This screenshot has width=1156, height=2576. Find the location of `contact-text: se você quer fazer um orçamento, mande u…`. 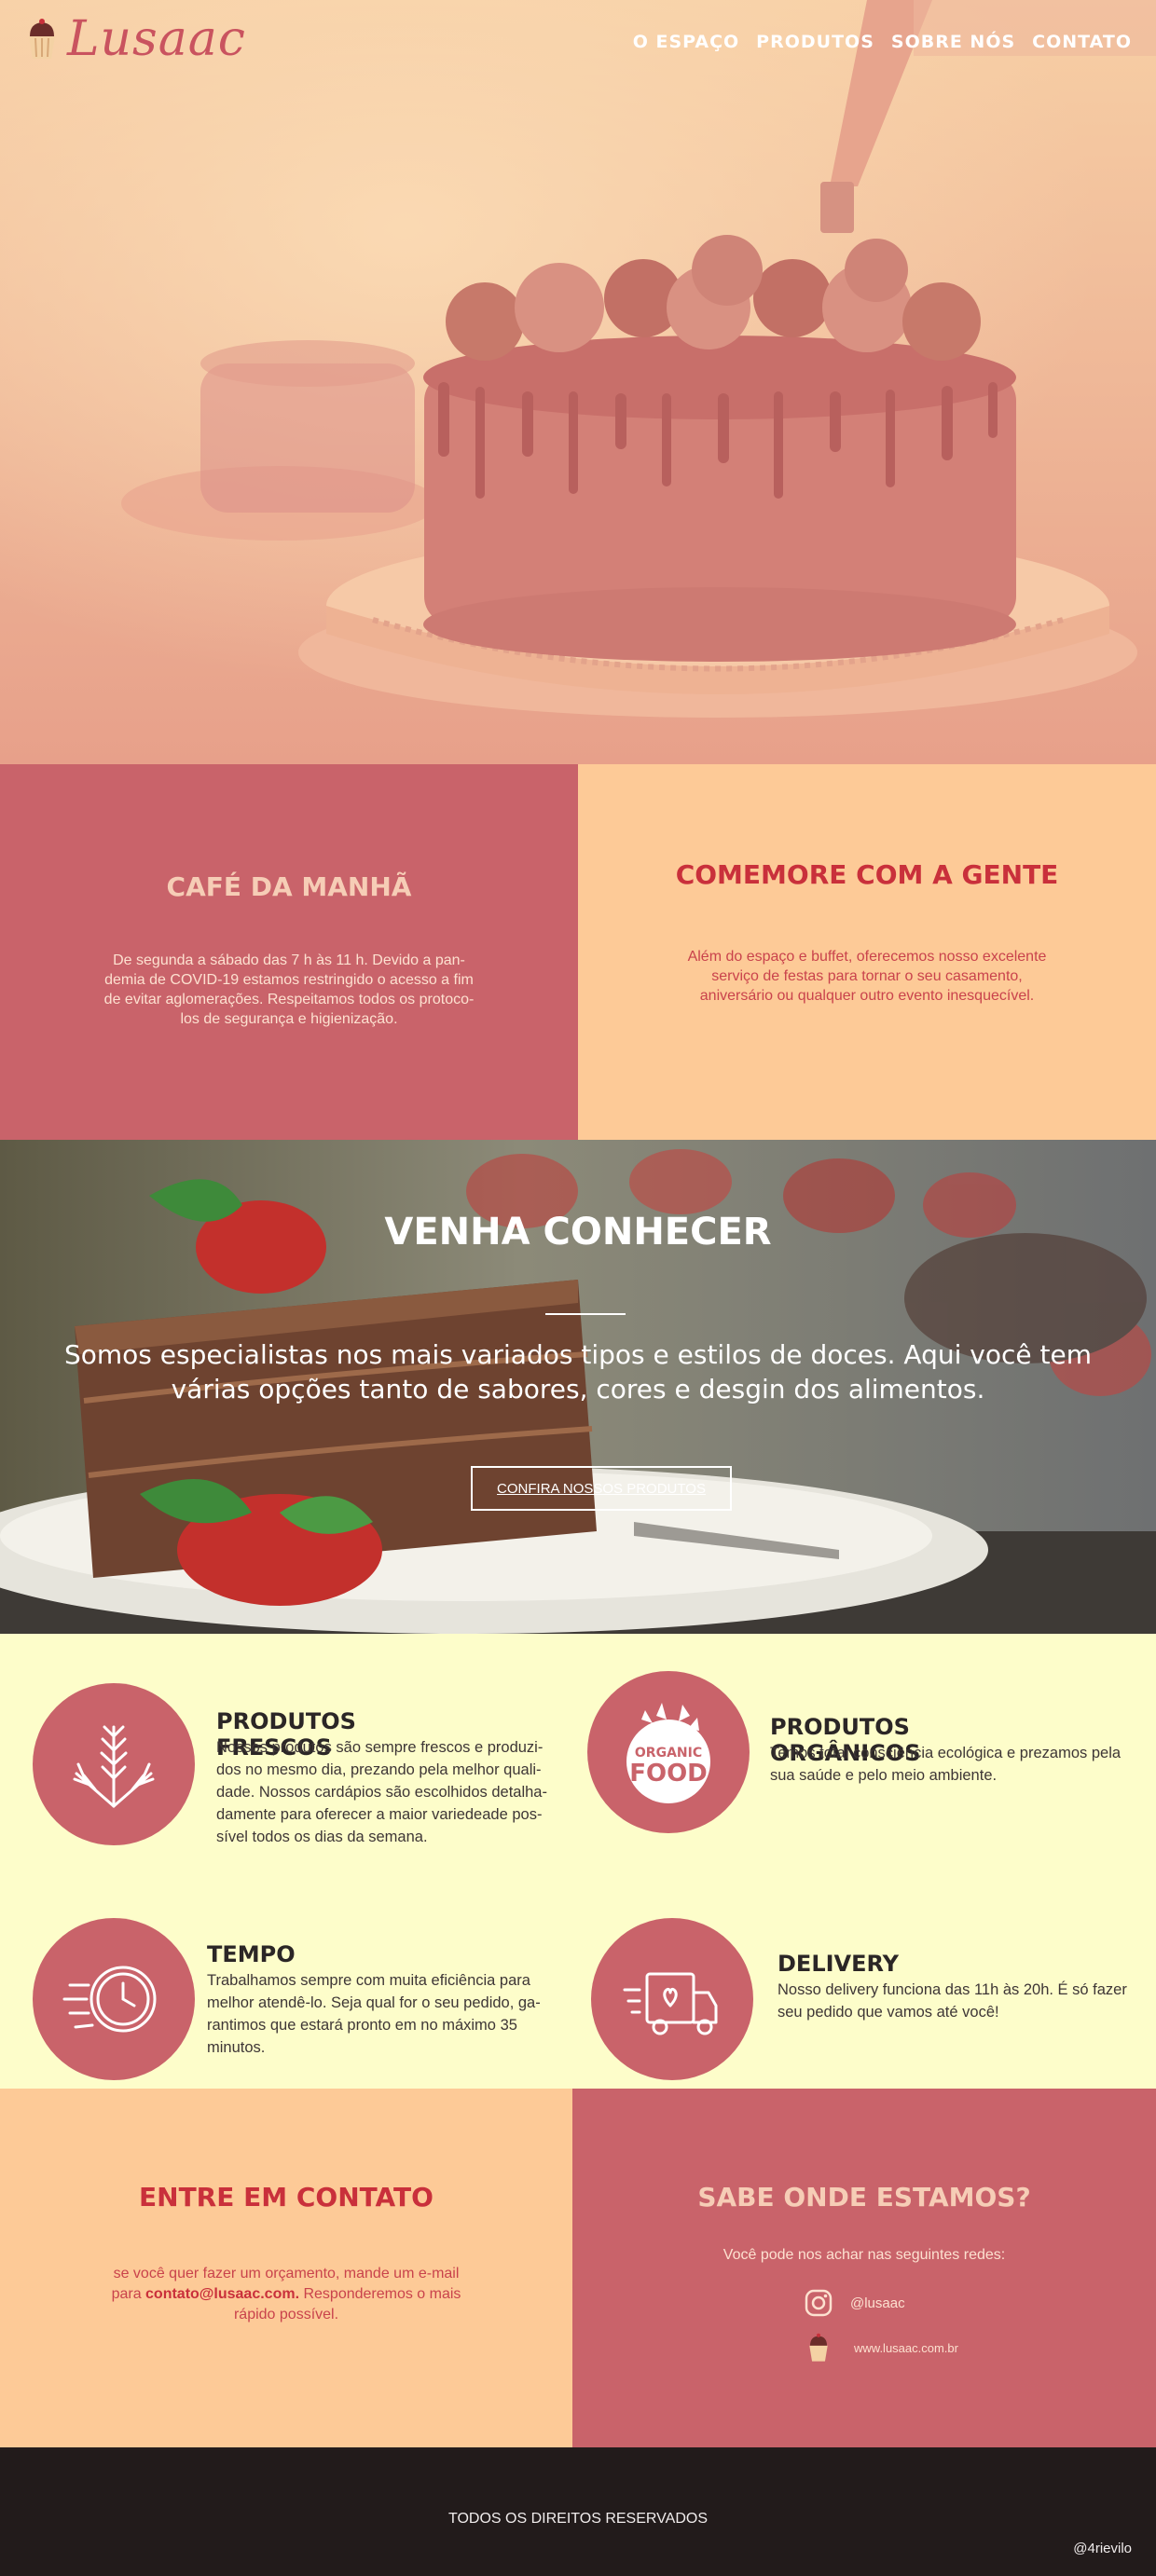

contact-text: se você quer fazer um orçamento, mande u… is located at coordinates (286, 2294).